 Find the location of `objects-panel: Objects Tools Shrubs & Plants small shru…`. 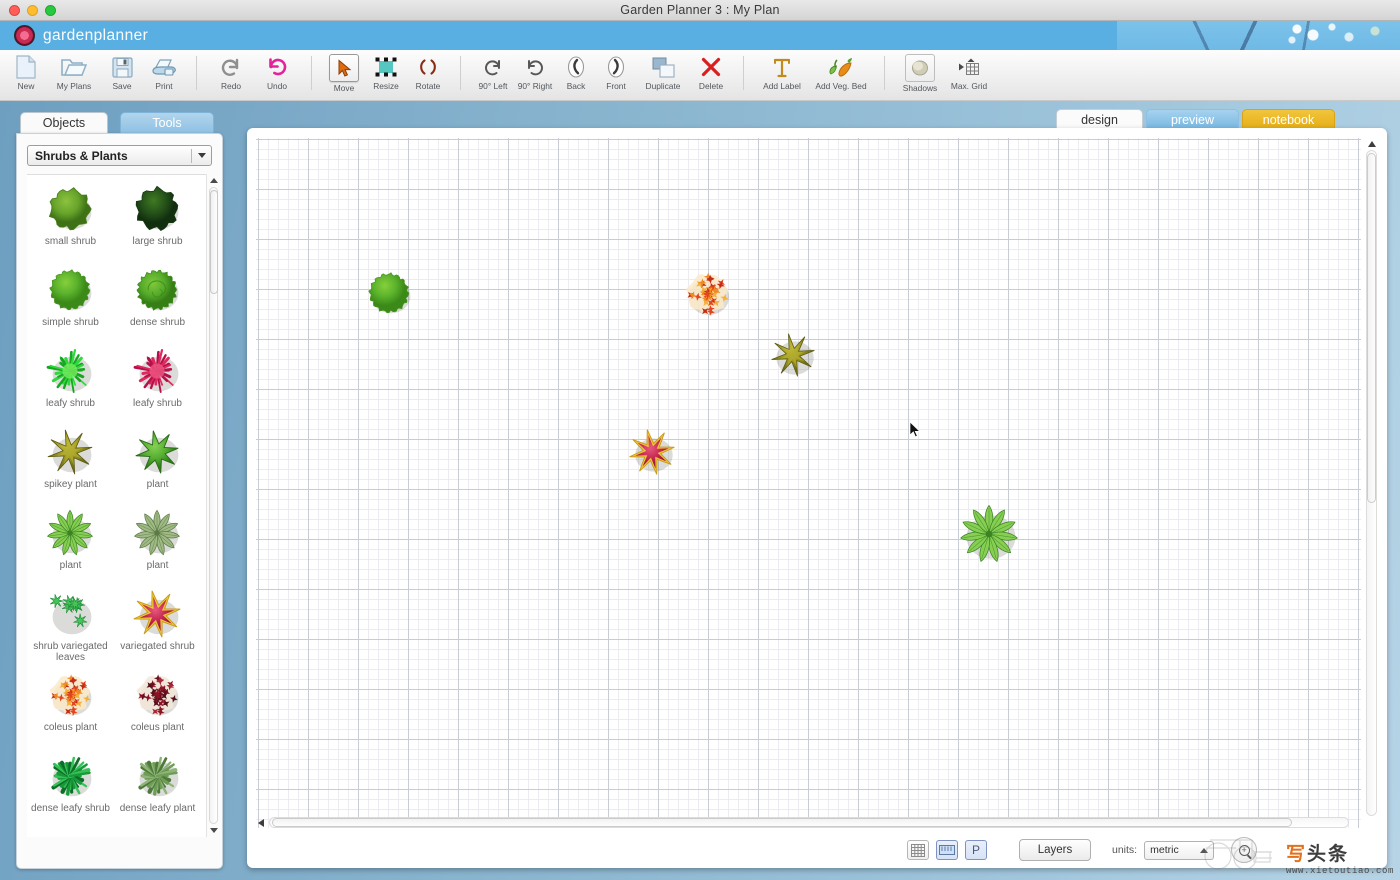

objects-panel: Objects Tools Shrubs & Plants small shru… is located at coordinates (115, 490).